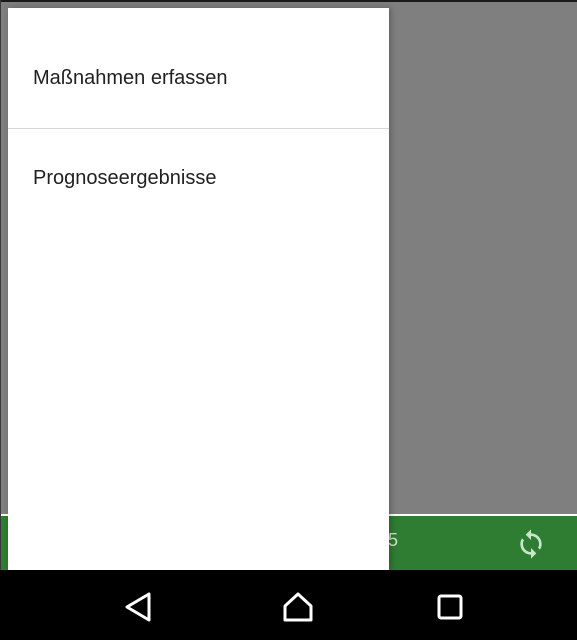 This screenshot has width=577, height=640. I want to click on drawer-item-massnahmen-erfassen: Maßnahmen erfassen, so click(198, 79).